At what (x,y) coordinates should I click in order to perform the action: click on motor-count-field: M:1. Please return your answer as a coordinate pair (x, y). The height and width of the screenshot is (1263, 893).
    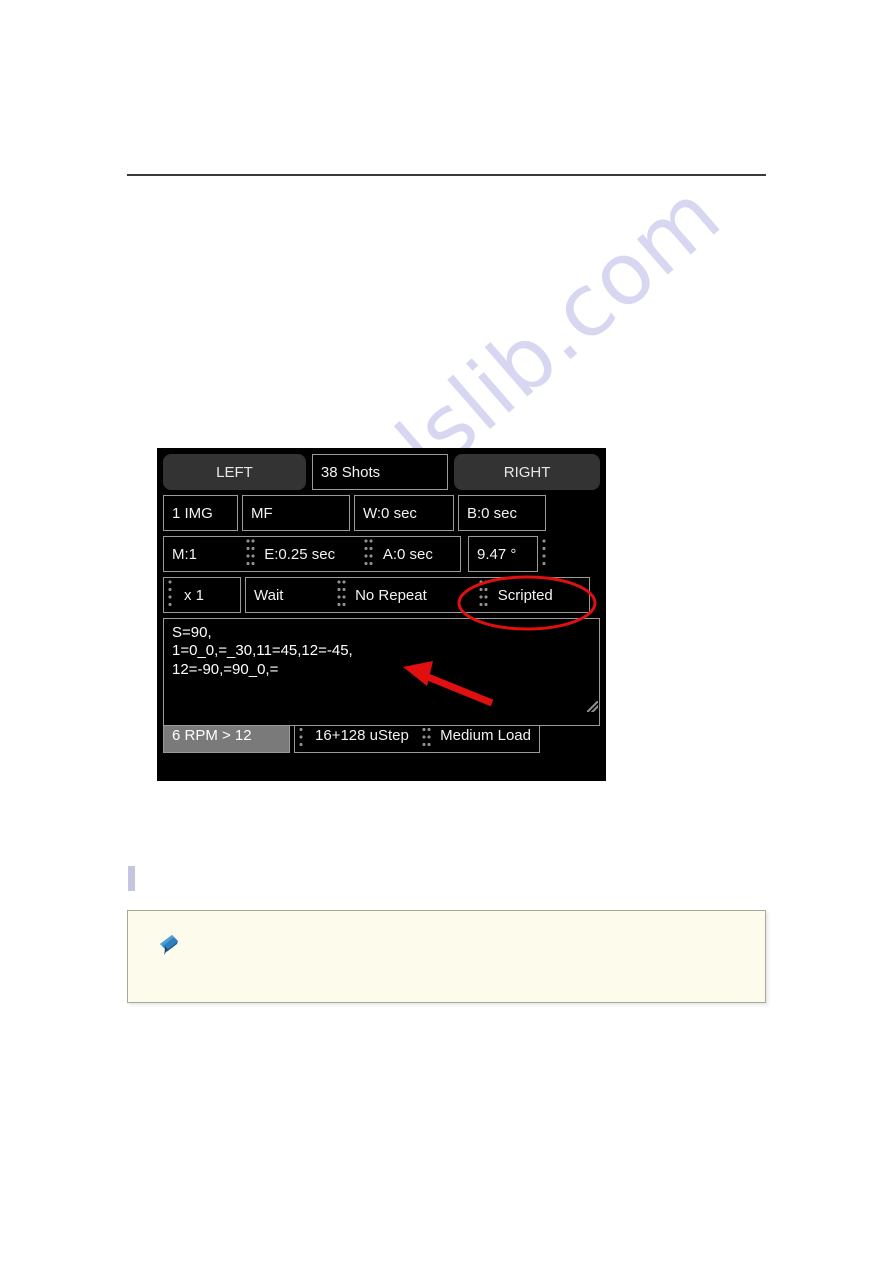
    Looking at the image, I should click on (204, 554).